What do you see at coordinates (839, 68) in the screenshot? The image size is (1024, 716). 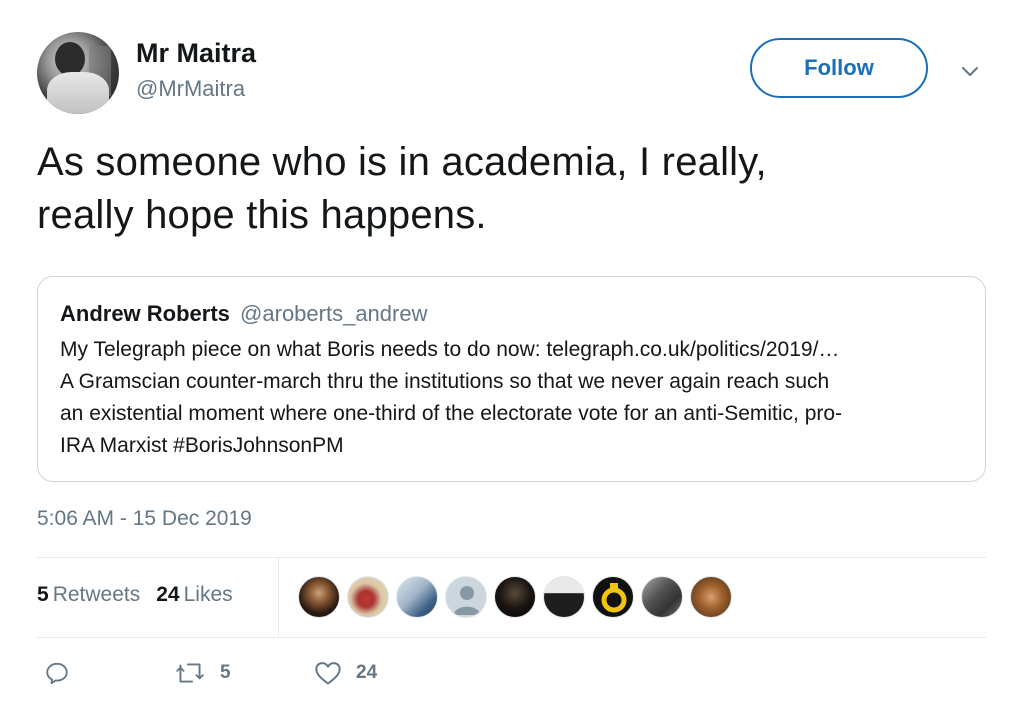 I see `follow-button: Follow` at bounding box center [839, 68].